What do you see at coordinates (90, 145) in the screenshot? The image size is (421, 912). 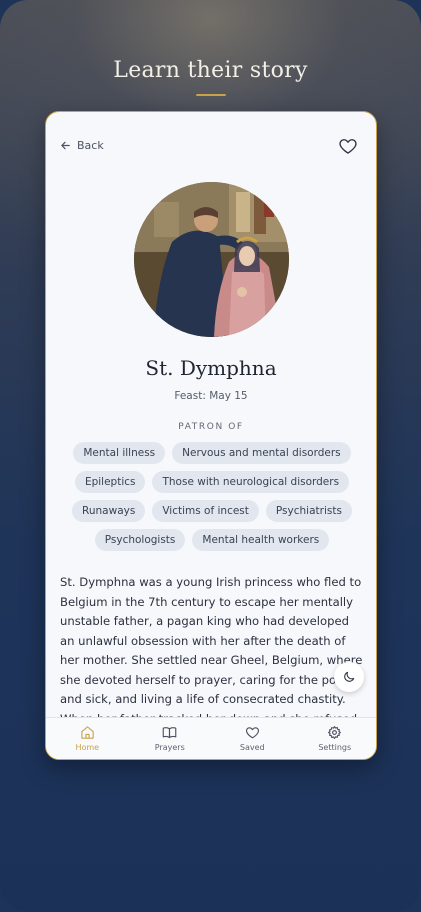 I see `back-label: Back` at bounding box center [90, 145].